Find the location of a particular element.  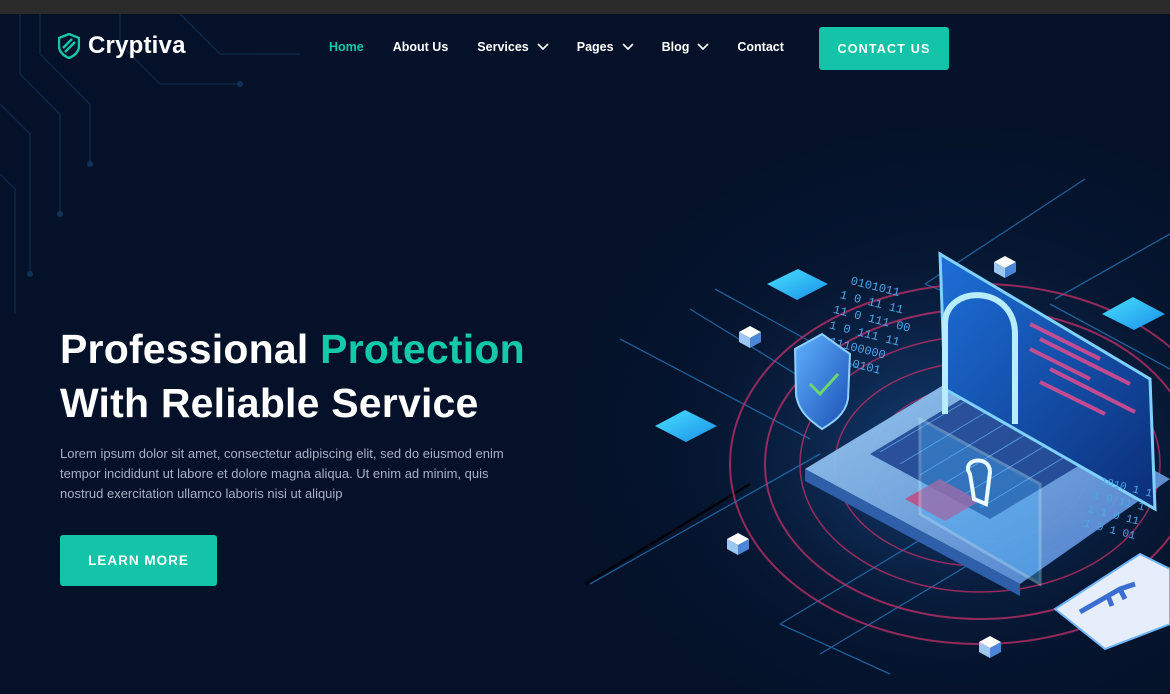

circuit-lines-decoration is located at coordinates (150, 164).